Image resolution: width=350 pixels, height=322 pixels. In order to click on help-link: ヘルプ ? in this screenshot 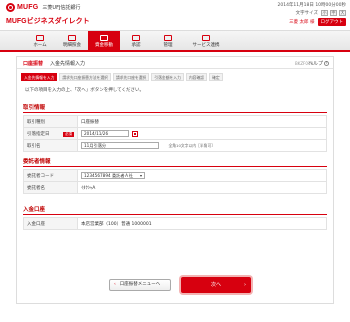, I will do `click(318, 63)`.